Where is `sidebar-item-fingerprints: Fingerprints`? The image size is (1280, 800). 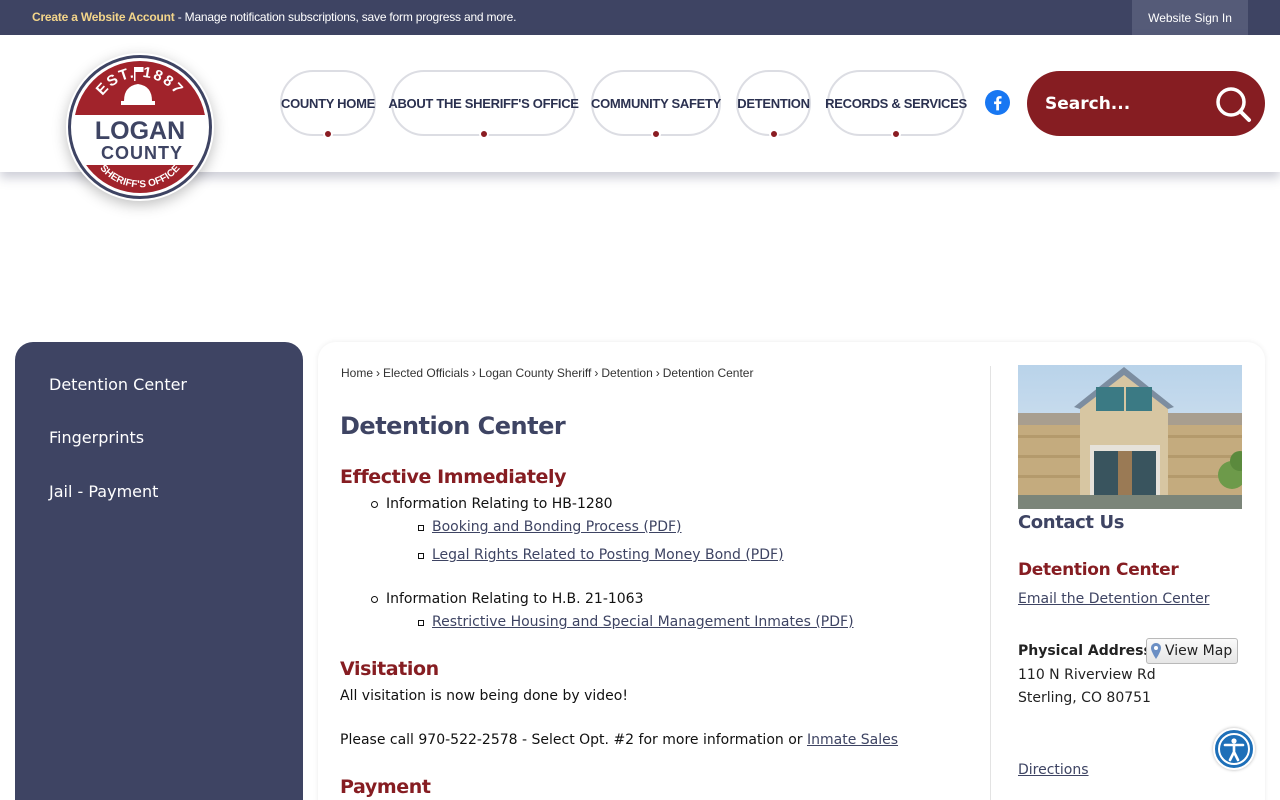 sidebar-item-fingerprints: Fingerprints is located at coordinates (96, 437).